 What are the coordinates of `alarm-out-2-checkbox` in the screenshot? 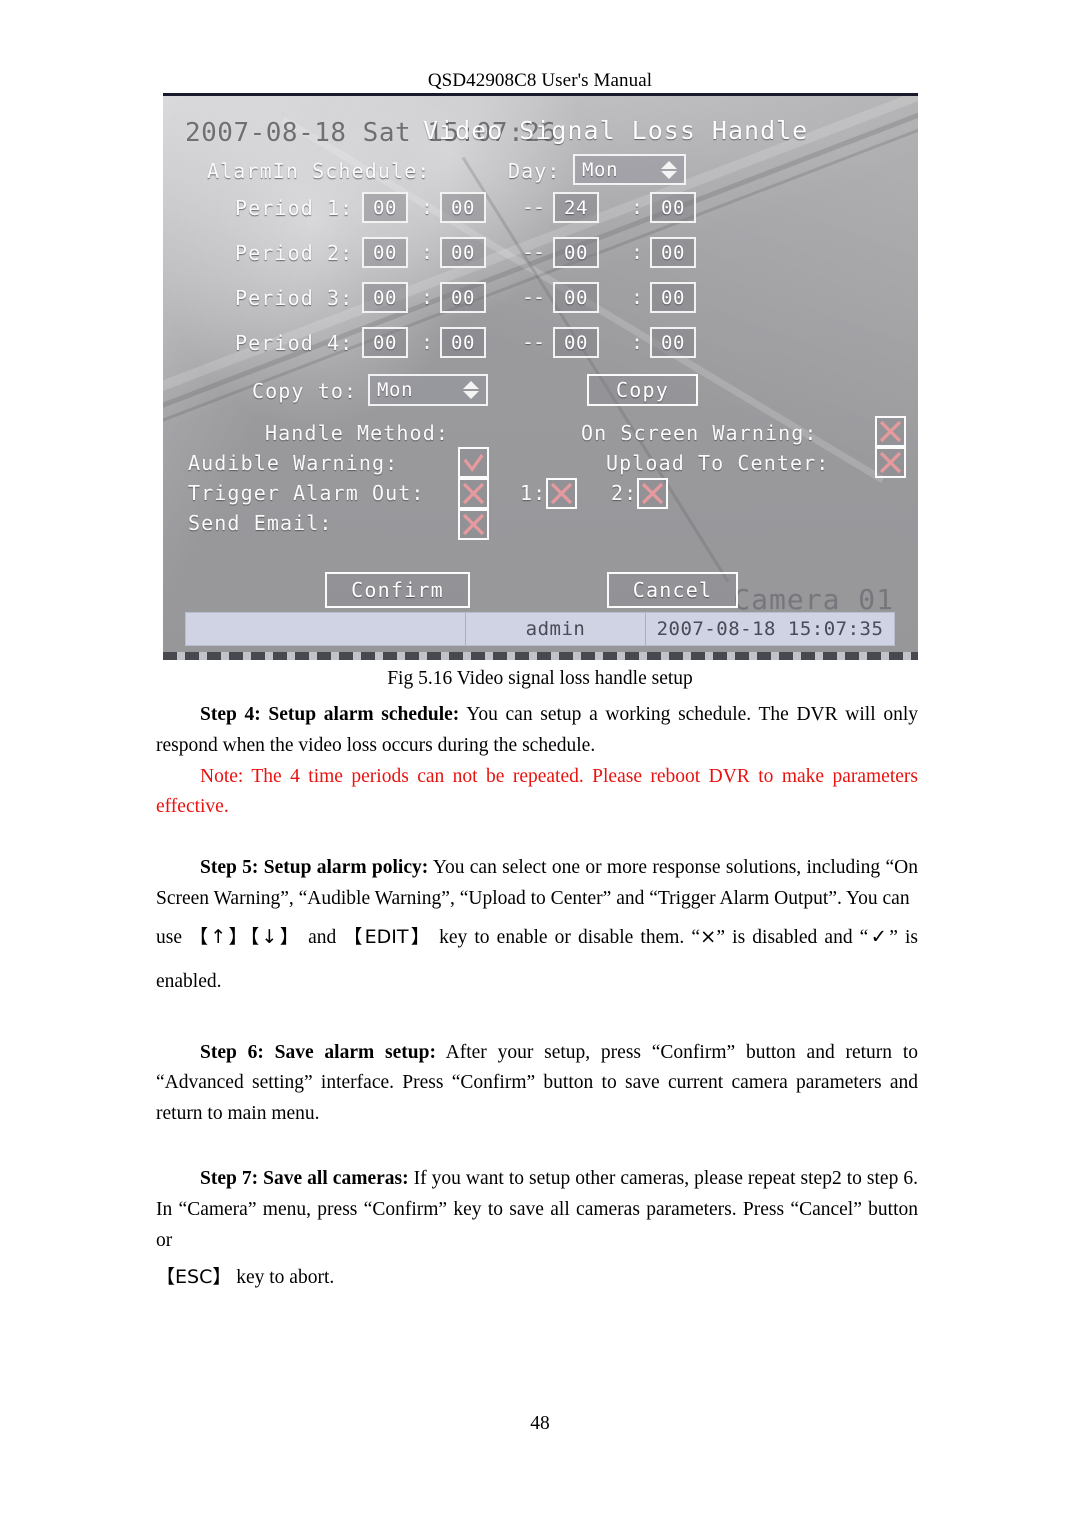 It's located at (652, 493).